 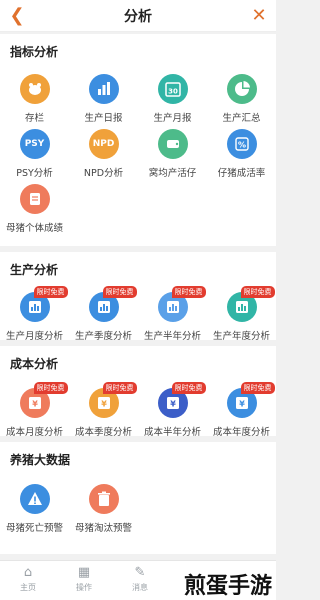 What do you see at coordinates (227, 586) in the screenshot?
I see `watermark: 煎蛋手游` at bounding box center [227, 586].